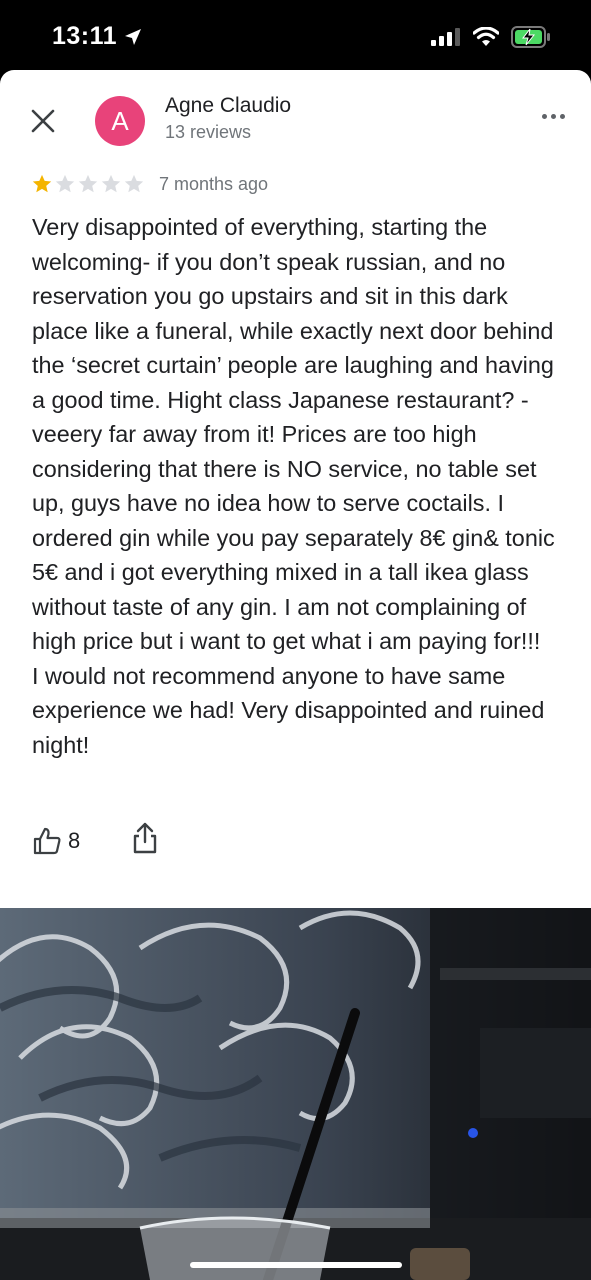 This screenshot has width=591, height=1280. I want to click on more-options-button, so click(553, 116).